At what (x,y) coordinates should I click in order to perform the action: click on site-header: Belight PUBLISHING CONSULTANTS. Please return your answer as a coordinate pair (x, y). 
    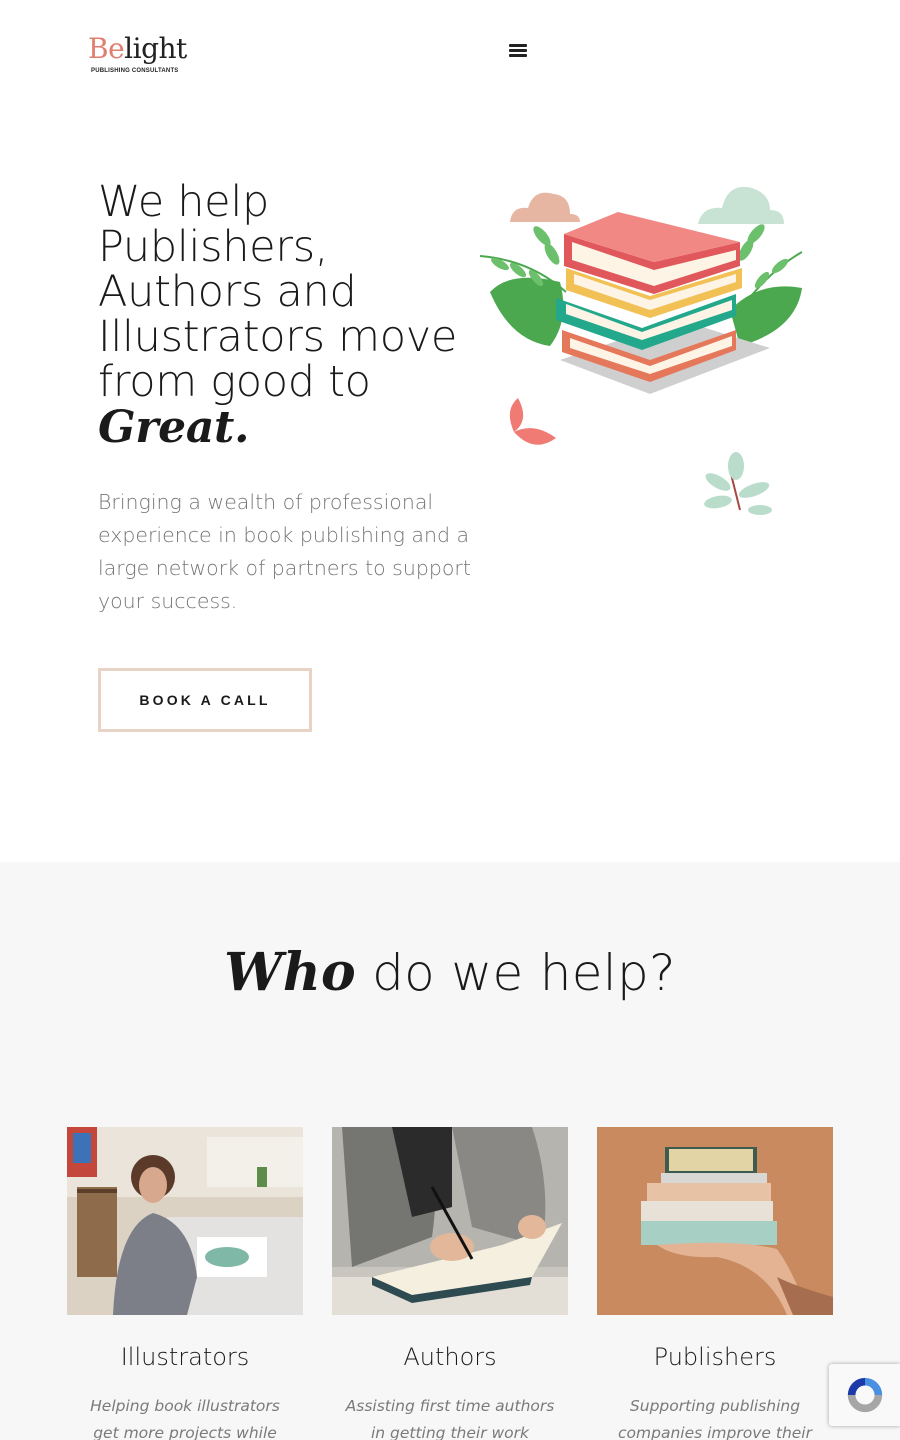
    Looking at the image, I should click on (450, 50).